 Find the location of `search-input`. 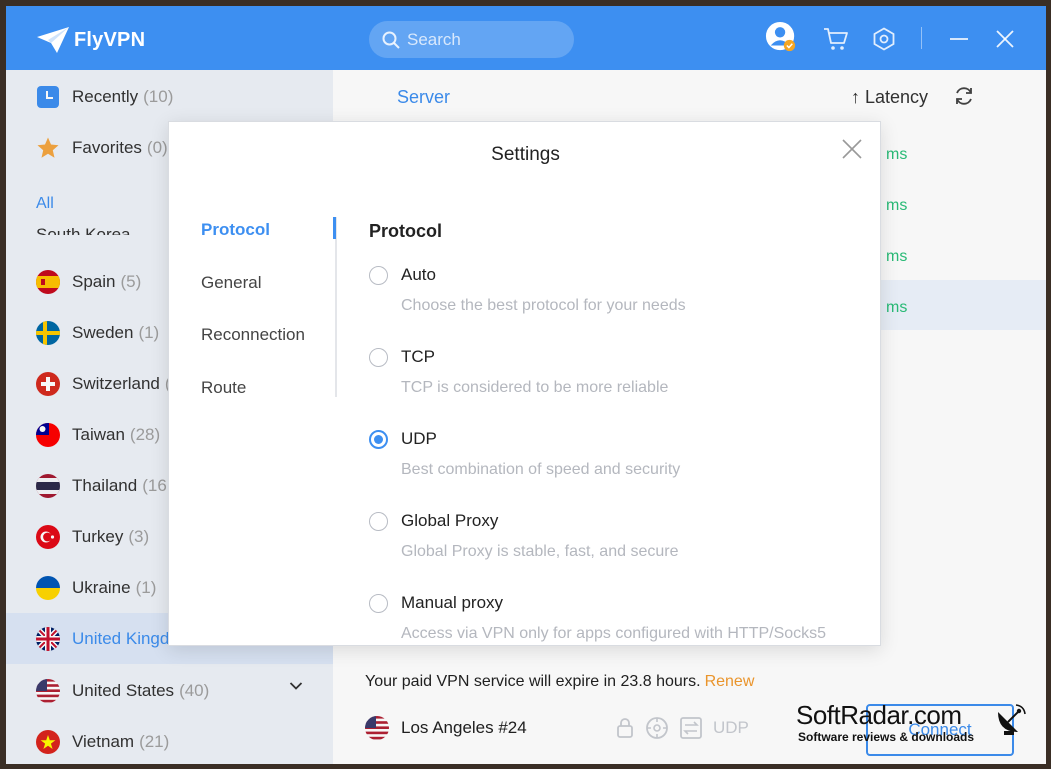

search-input is located at coordinates (482, 39).